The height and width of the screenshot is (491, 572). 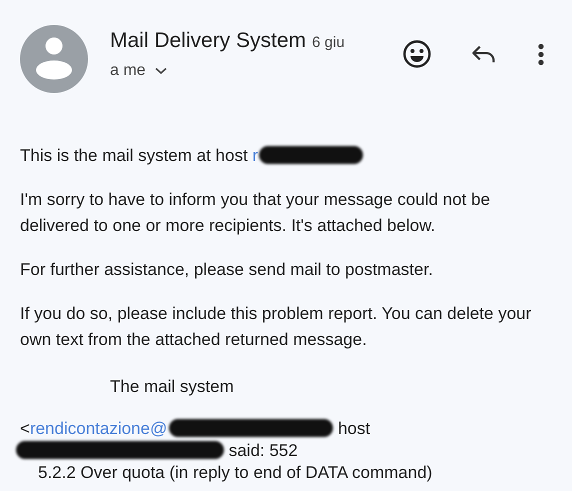 What do you see at coordinates (276, 327) in the screenshot?
I see `message-text: If you do so, please include this problem report. You can delete your own text from the attached returned message.` at bounding box center [276, 327].